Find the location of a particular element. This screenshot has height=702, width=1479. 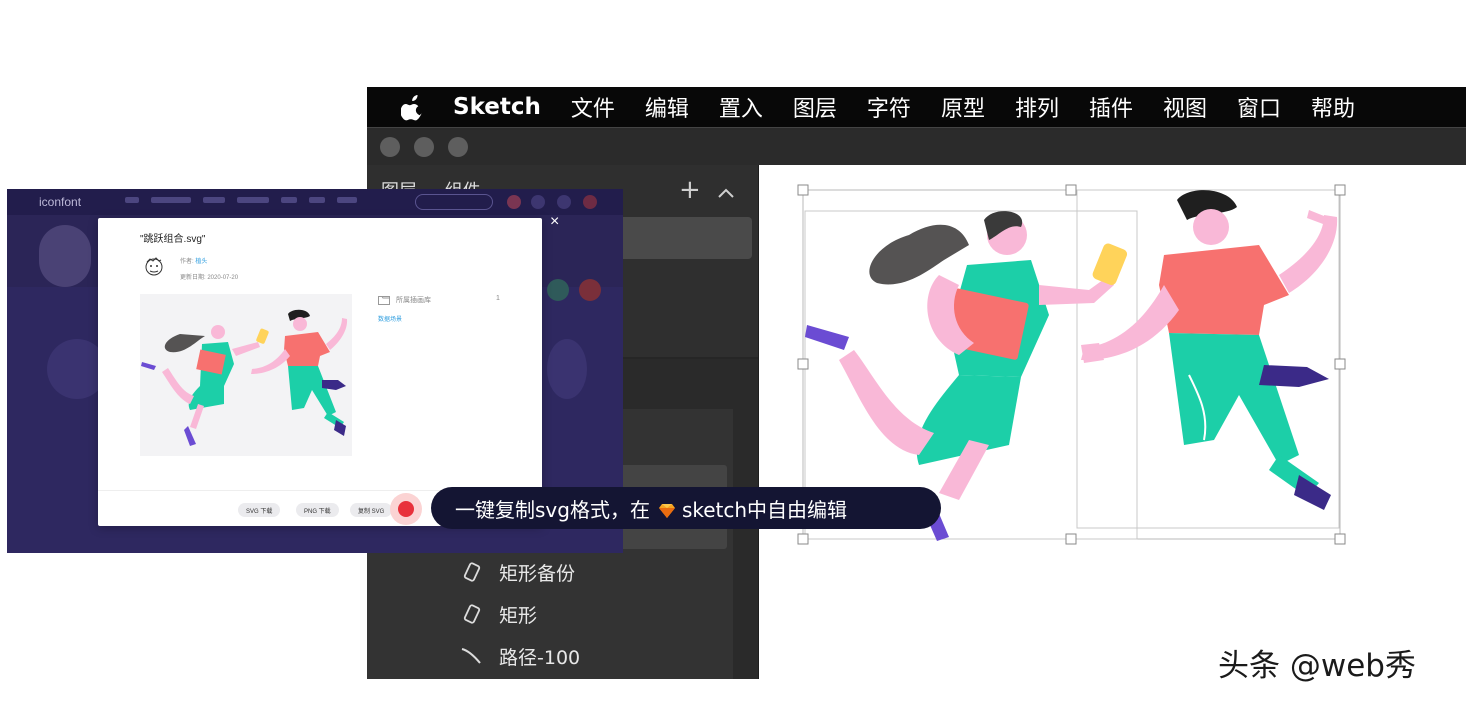

mascot-avatar is located at coordinates (65, 256).